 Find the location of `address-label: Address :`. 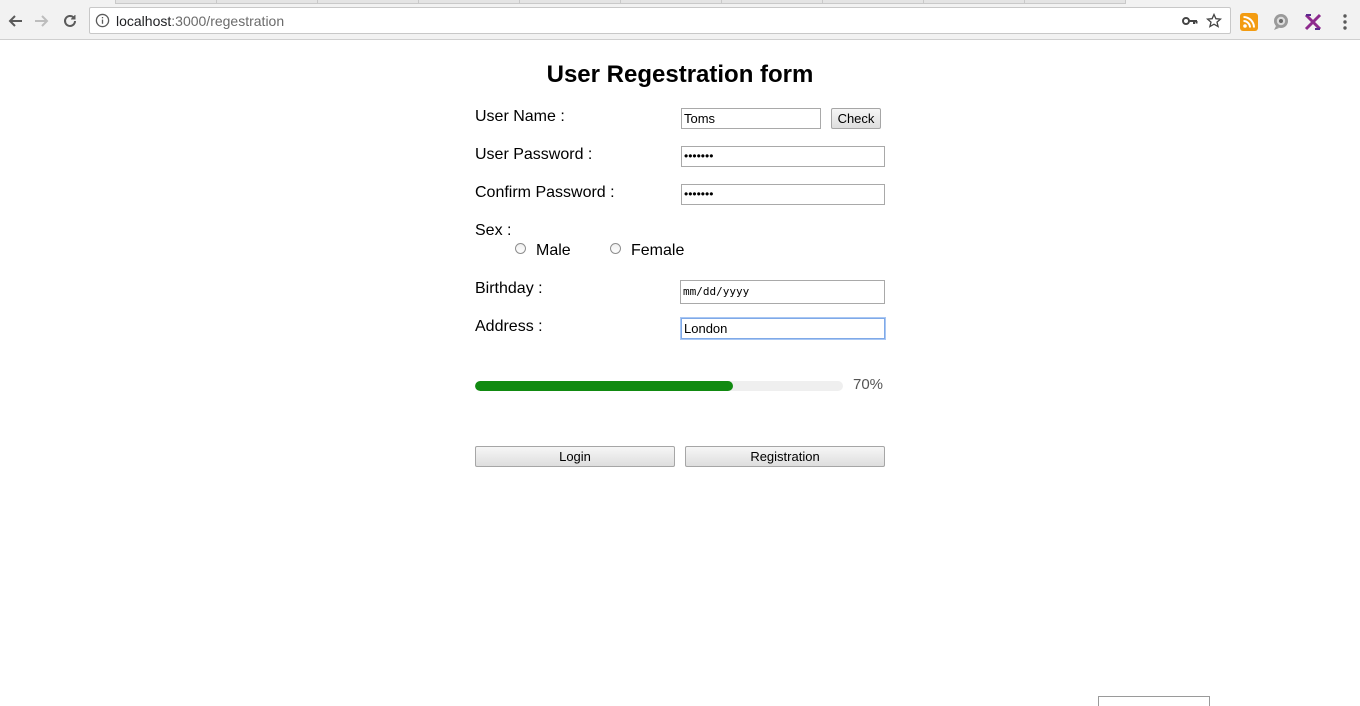

address-label: Address : is located at coordinates (509, 326).